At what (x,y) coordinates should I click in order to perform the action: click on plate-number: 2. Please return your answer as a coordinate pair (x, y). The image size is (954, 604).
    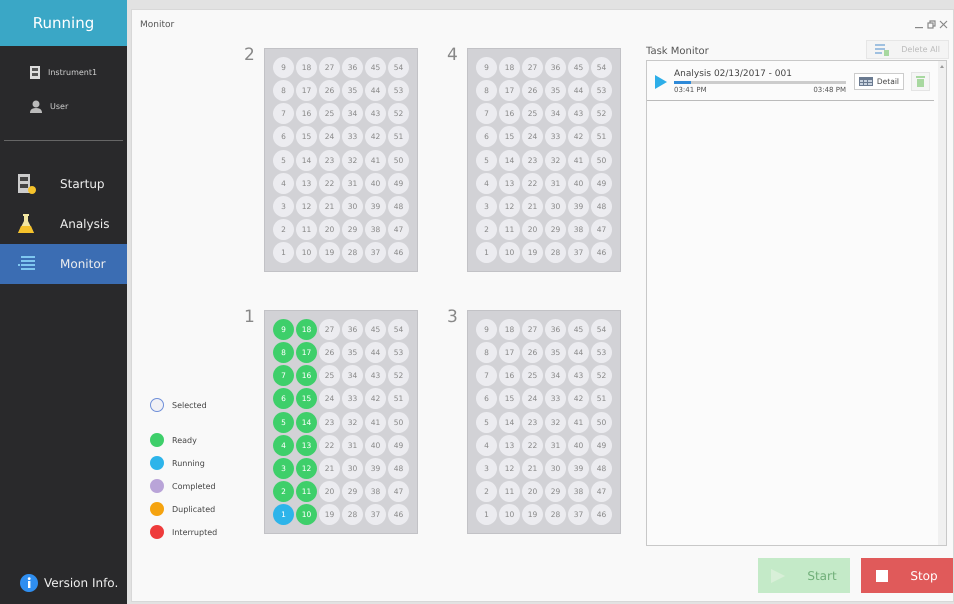
    Looking at the image, I should click on (250, 55).